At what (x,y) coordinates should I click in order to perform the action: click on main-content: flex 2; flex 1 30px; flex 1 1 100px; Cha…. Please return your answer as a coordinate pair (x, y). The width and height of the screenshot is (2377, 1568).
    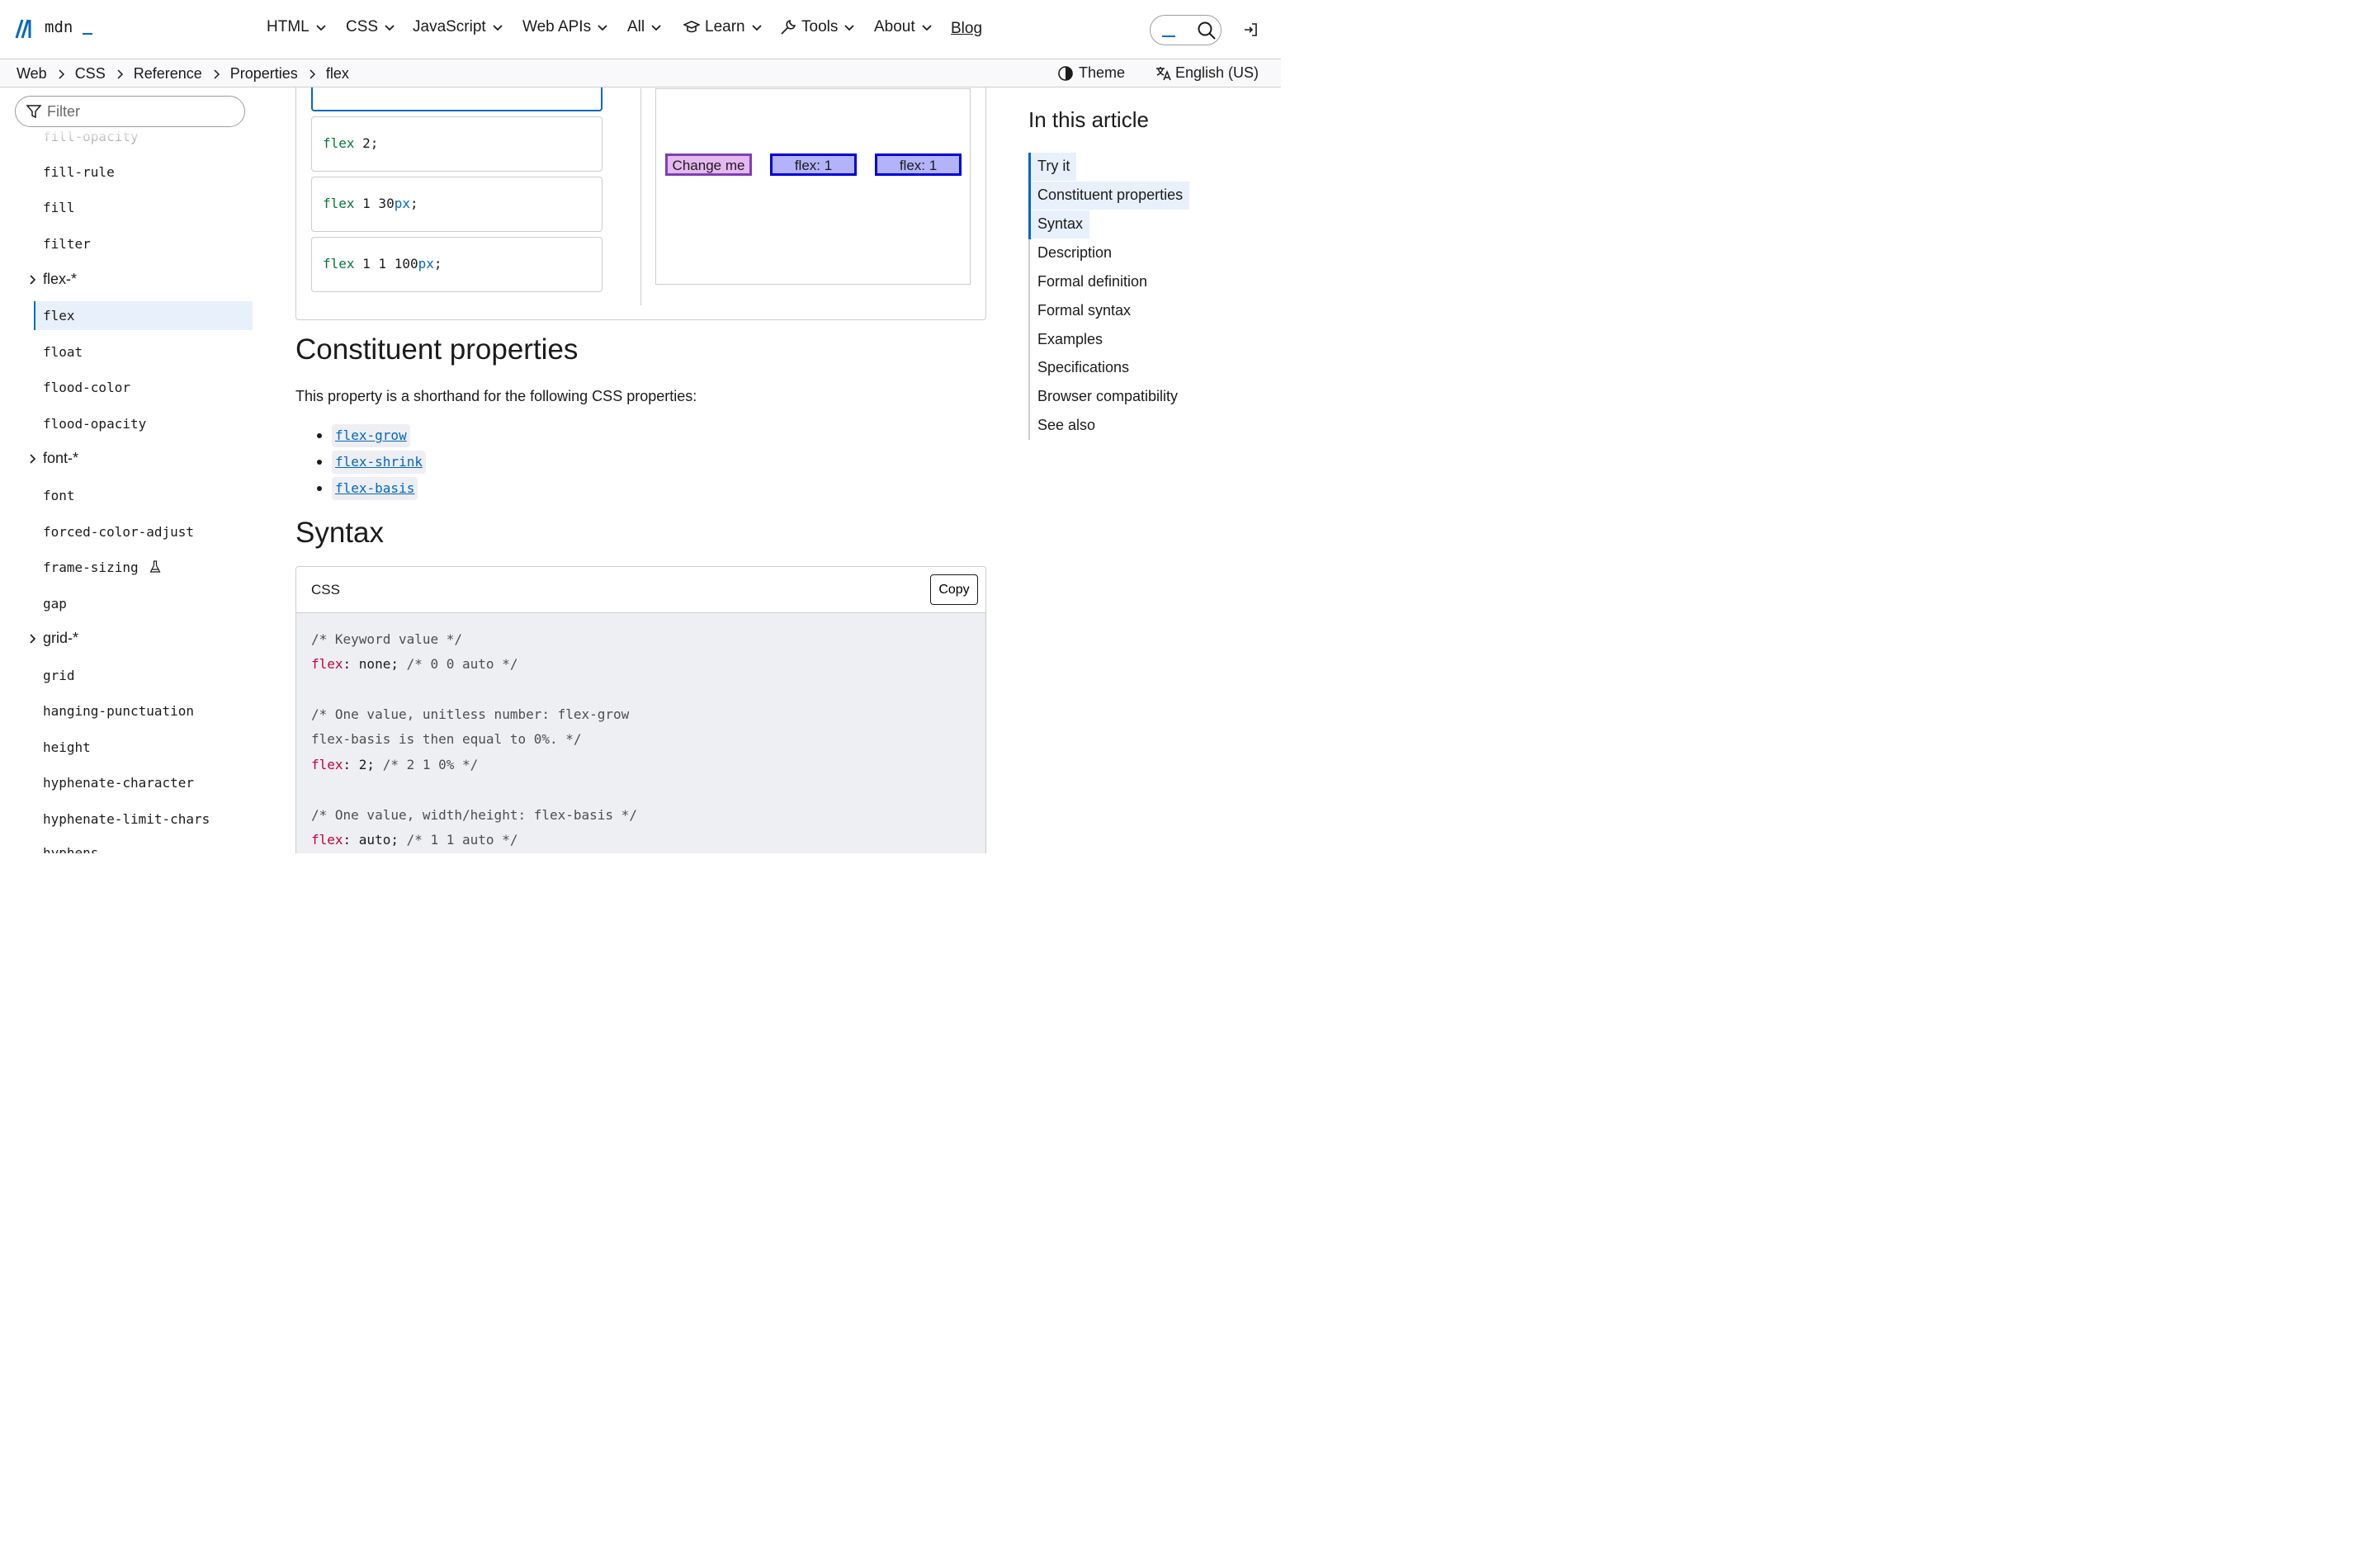
    Looking at the image, I should click on (644, 470).